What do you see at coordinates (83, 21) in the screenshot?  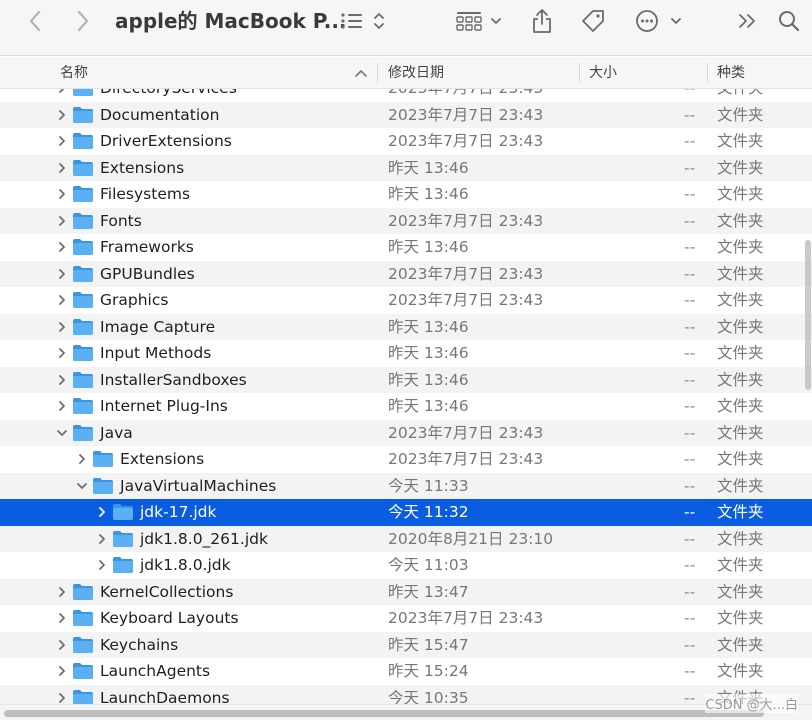 I see `forward-button` at bounding box center [83, 21].